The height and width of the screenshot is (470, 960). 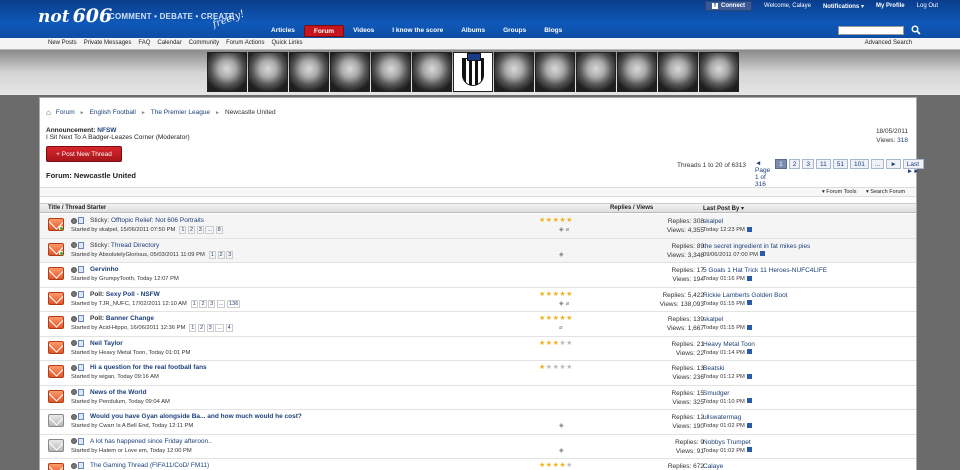 I want to click on col-last-post: Last Post By ▾, so click(x=723, y=208).